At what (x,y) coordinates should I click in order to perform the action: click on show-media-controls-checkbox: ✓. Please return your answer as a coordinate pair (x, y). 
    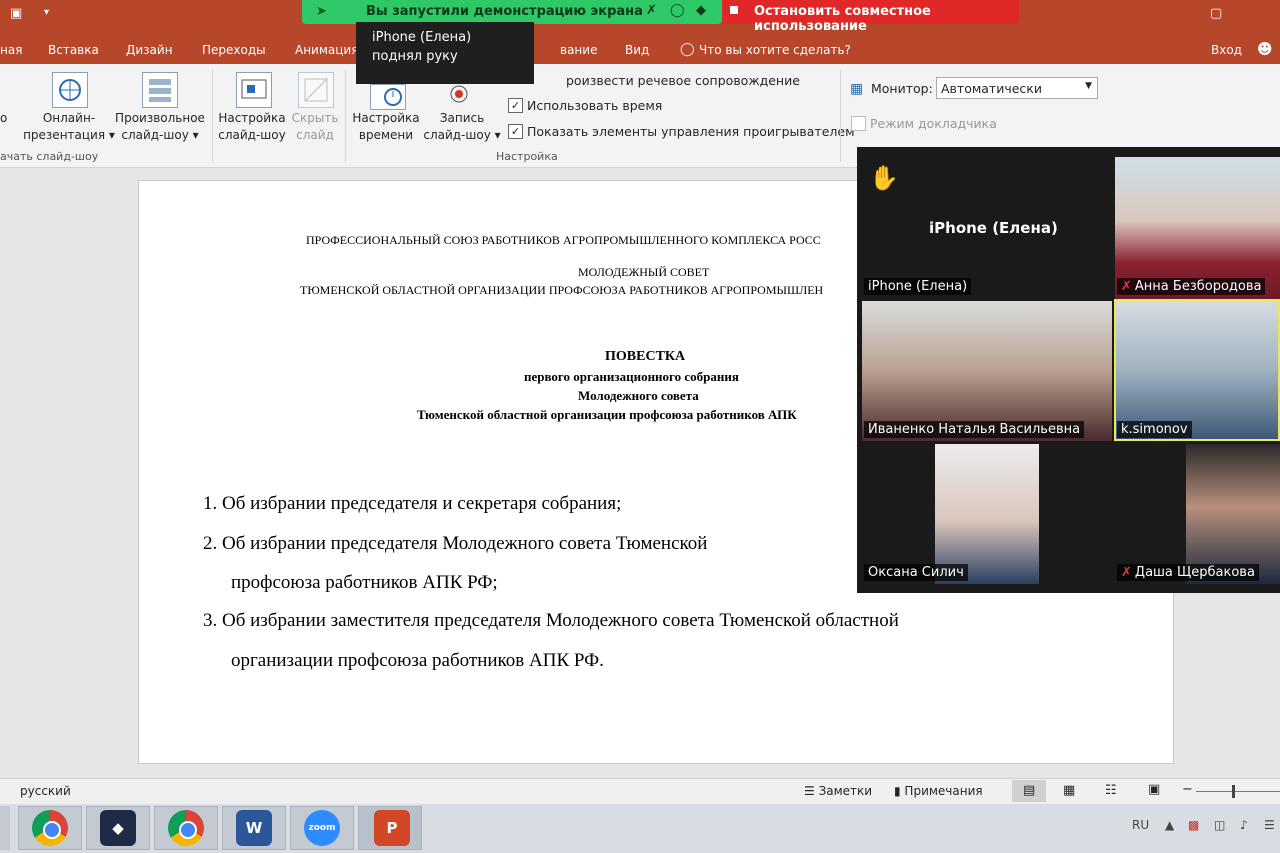
    Looking at the image, I should click on (515, 131).